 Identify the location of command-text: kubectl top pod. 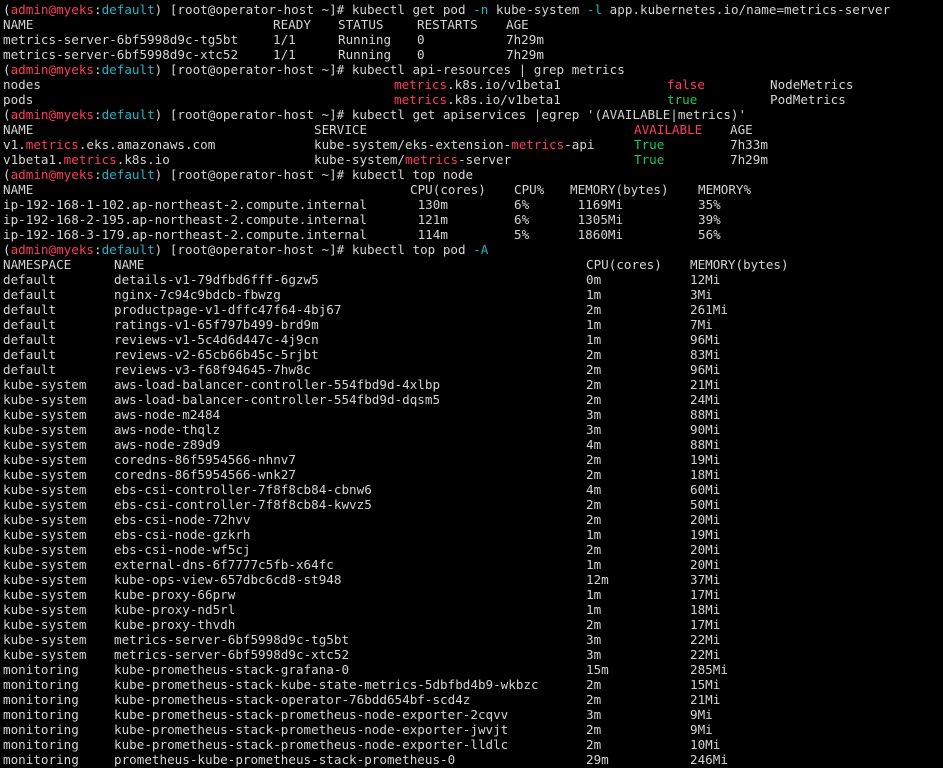
(412, 249).